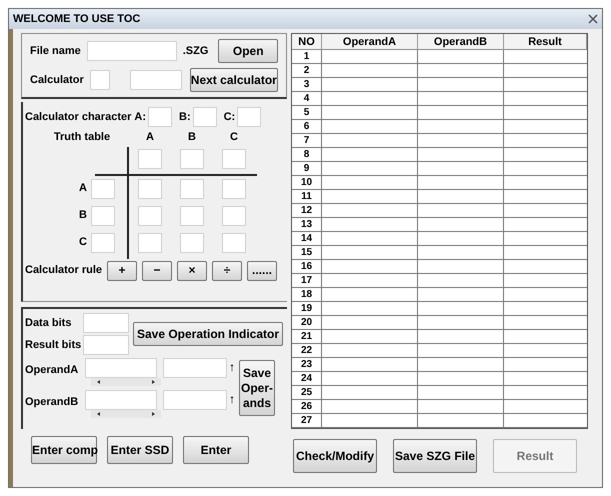  What do you see at coordinates (307, 183) in the screenshot?
I see `table-cell: 10` at bounding box center [307, 183].